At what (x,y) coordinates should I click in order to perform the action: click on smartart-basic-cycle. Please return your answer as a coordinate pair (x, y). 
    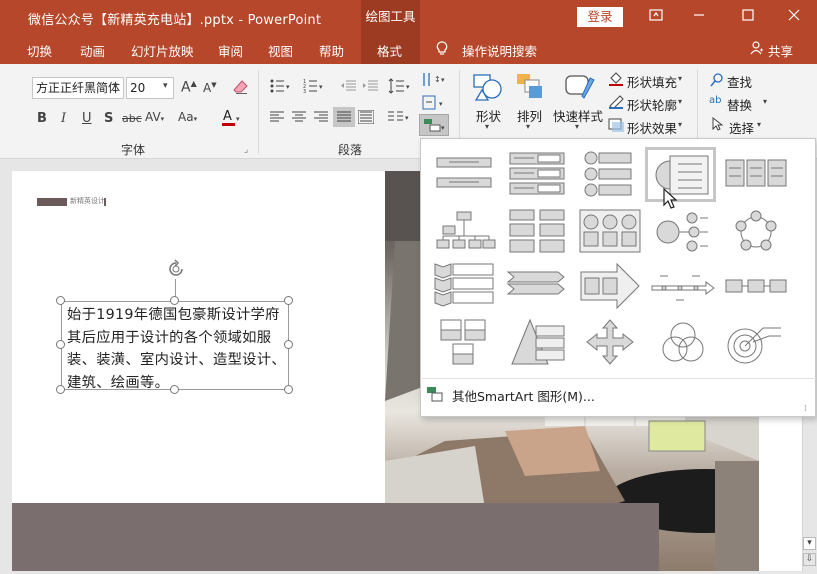
    Looking at the image, I should click on (756, 232).